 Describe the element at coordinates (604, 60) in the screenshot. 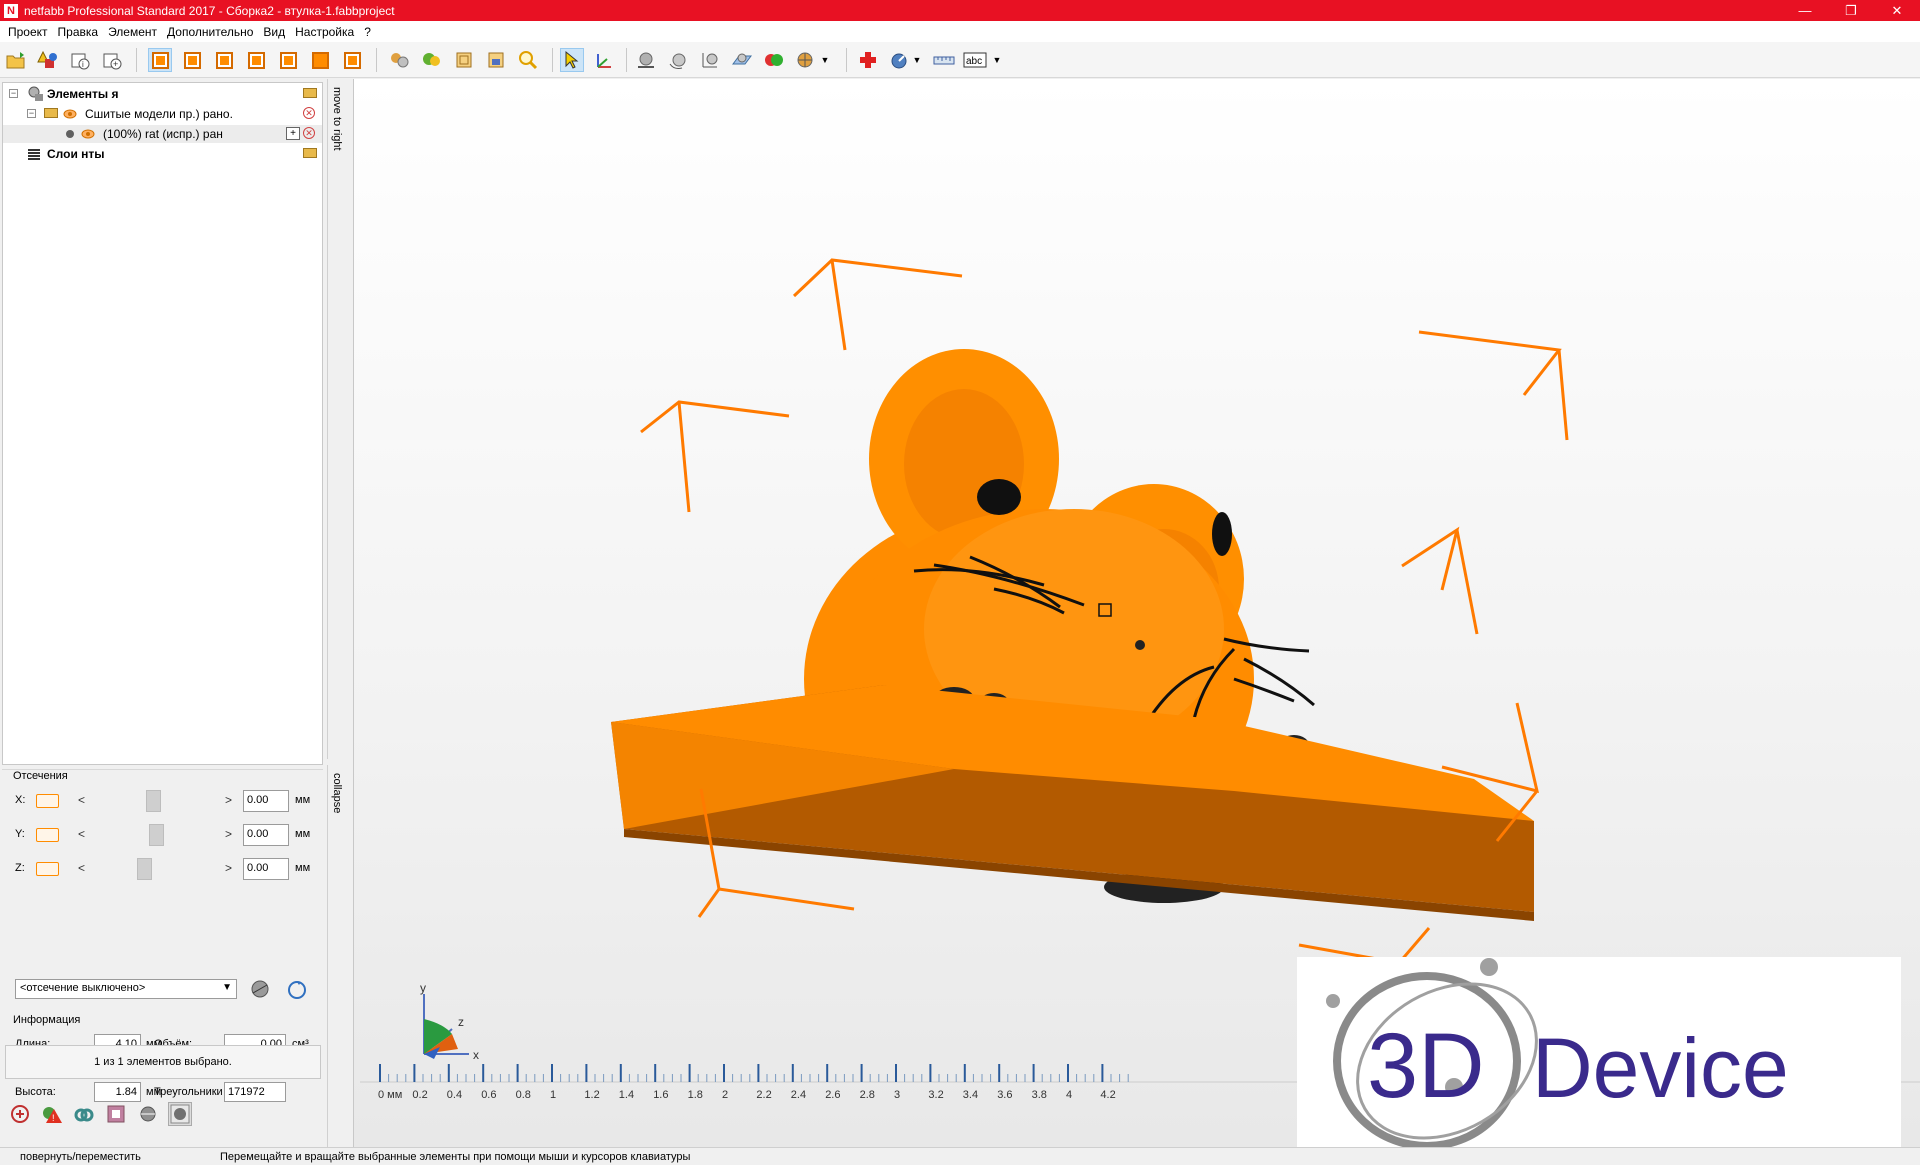

I see `move-tool-button` at that location.